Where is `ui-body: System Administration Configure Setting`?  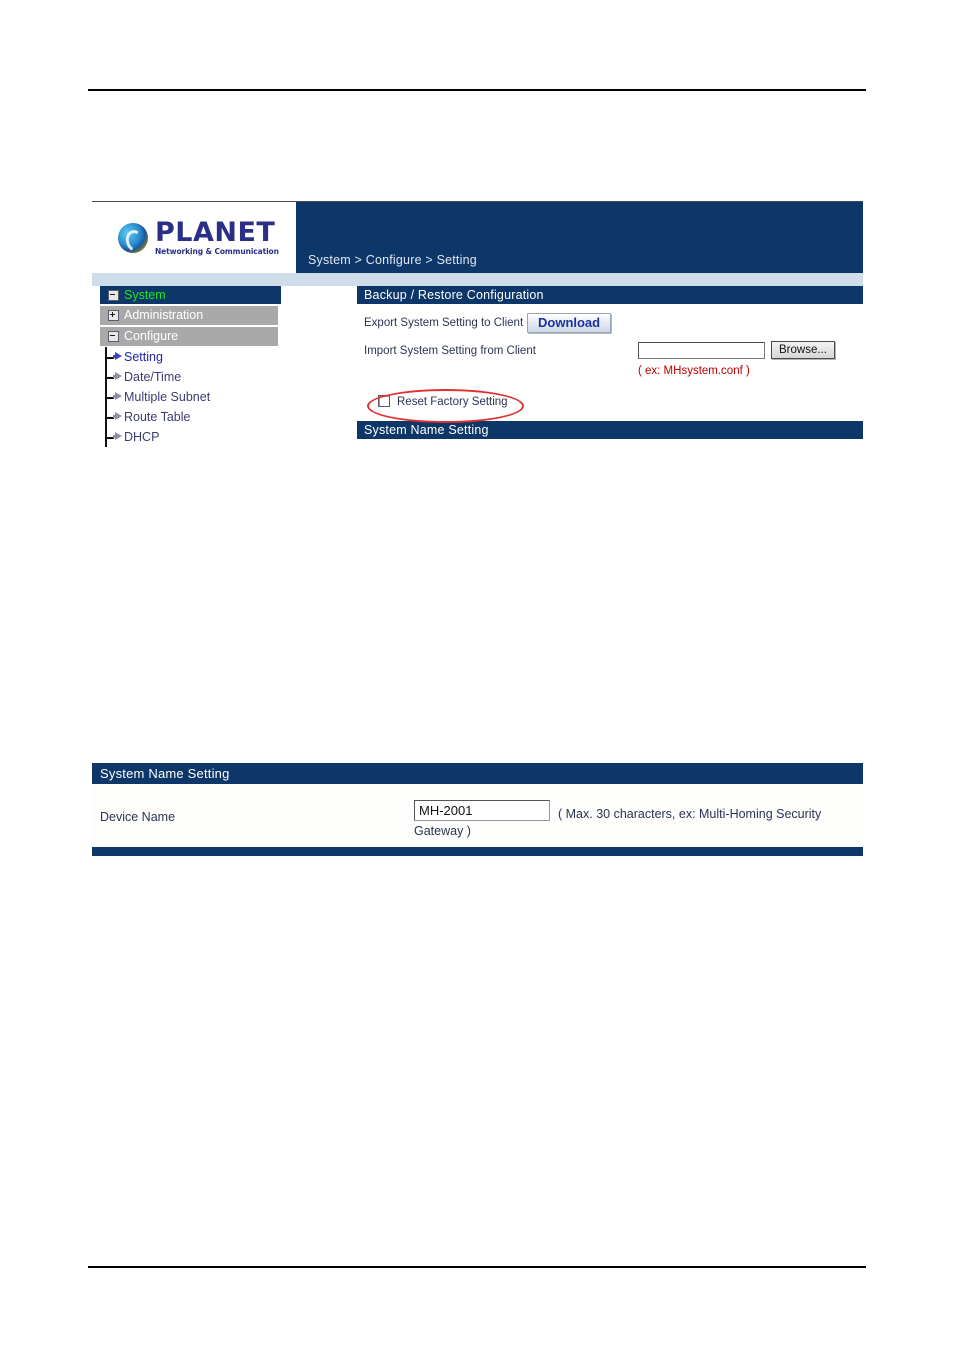
ui-body: System Administration Configure Setting is located at coordinates (477, 371).